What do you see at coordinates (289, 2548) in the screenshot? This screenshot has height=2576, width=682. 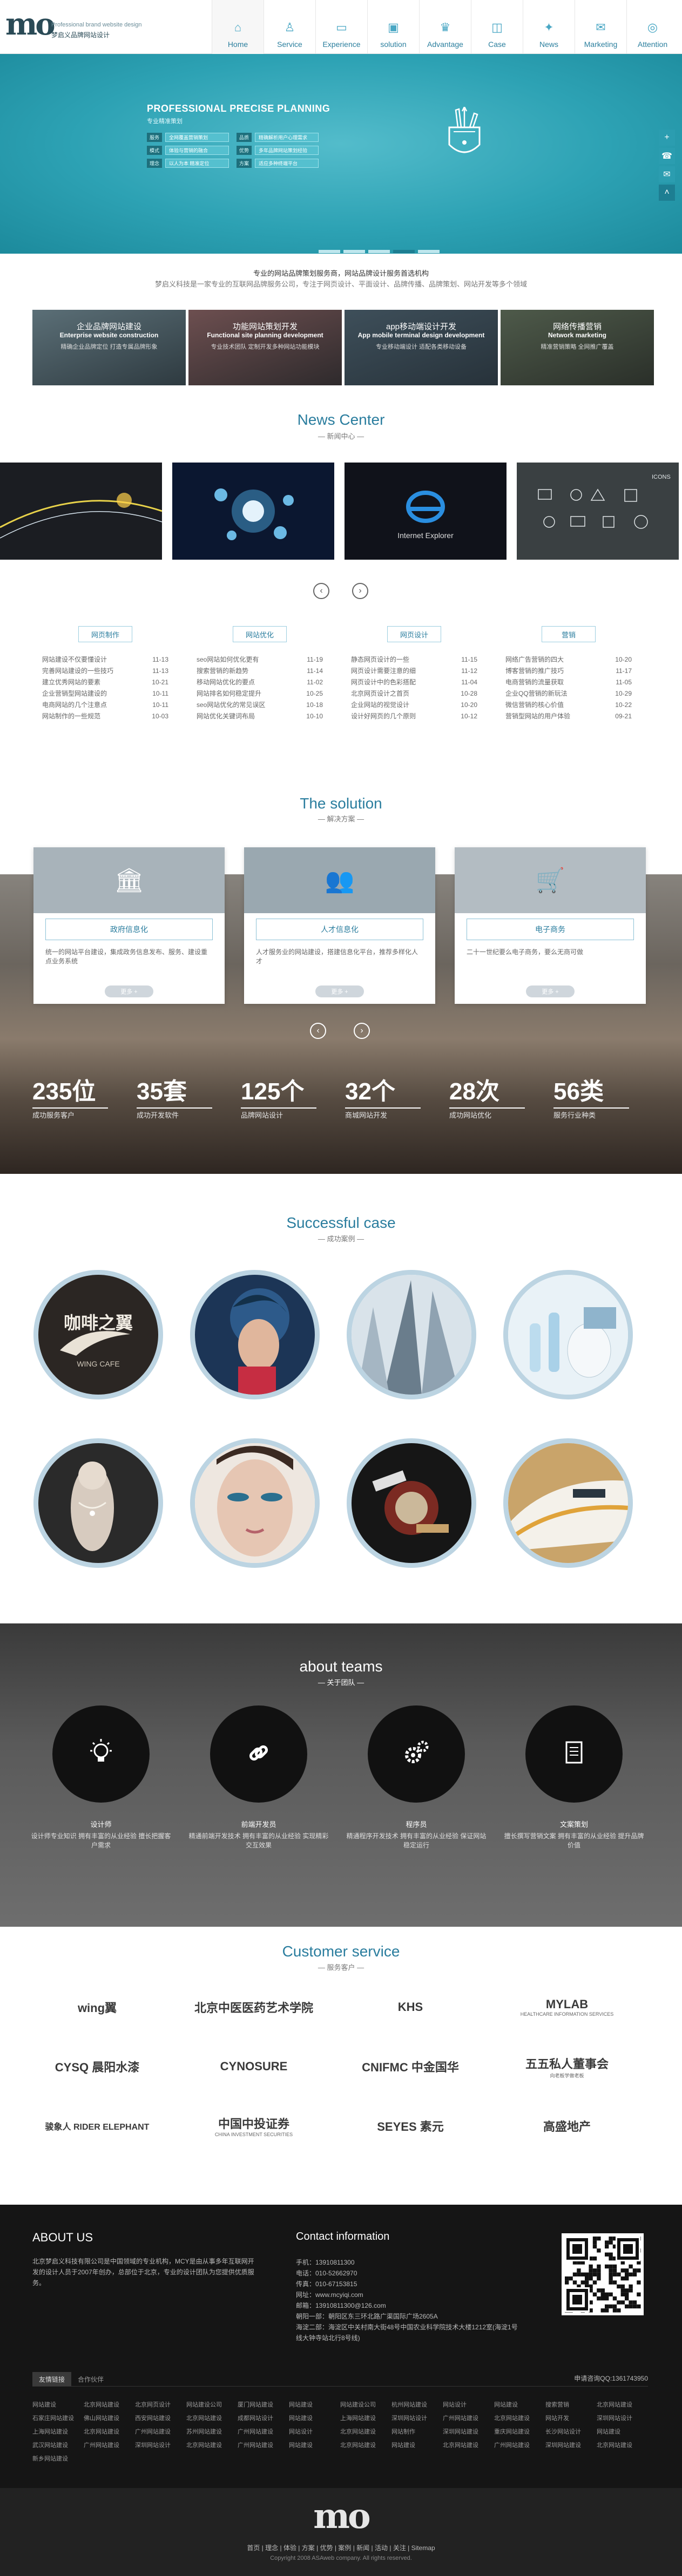 I see `bottom-link: 体验` at bounding box center [289, 2548].